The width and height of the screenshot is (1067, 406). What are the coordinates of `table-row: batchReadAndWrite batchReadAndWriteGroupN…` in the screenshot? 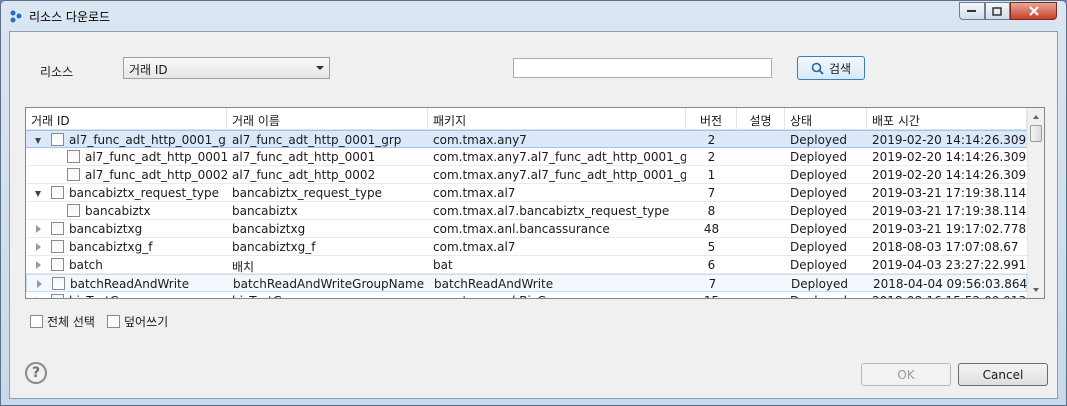 It's located at (526, 283).